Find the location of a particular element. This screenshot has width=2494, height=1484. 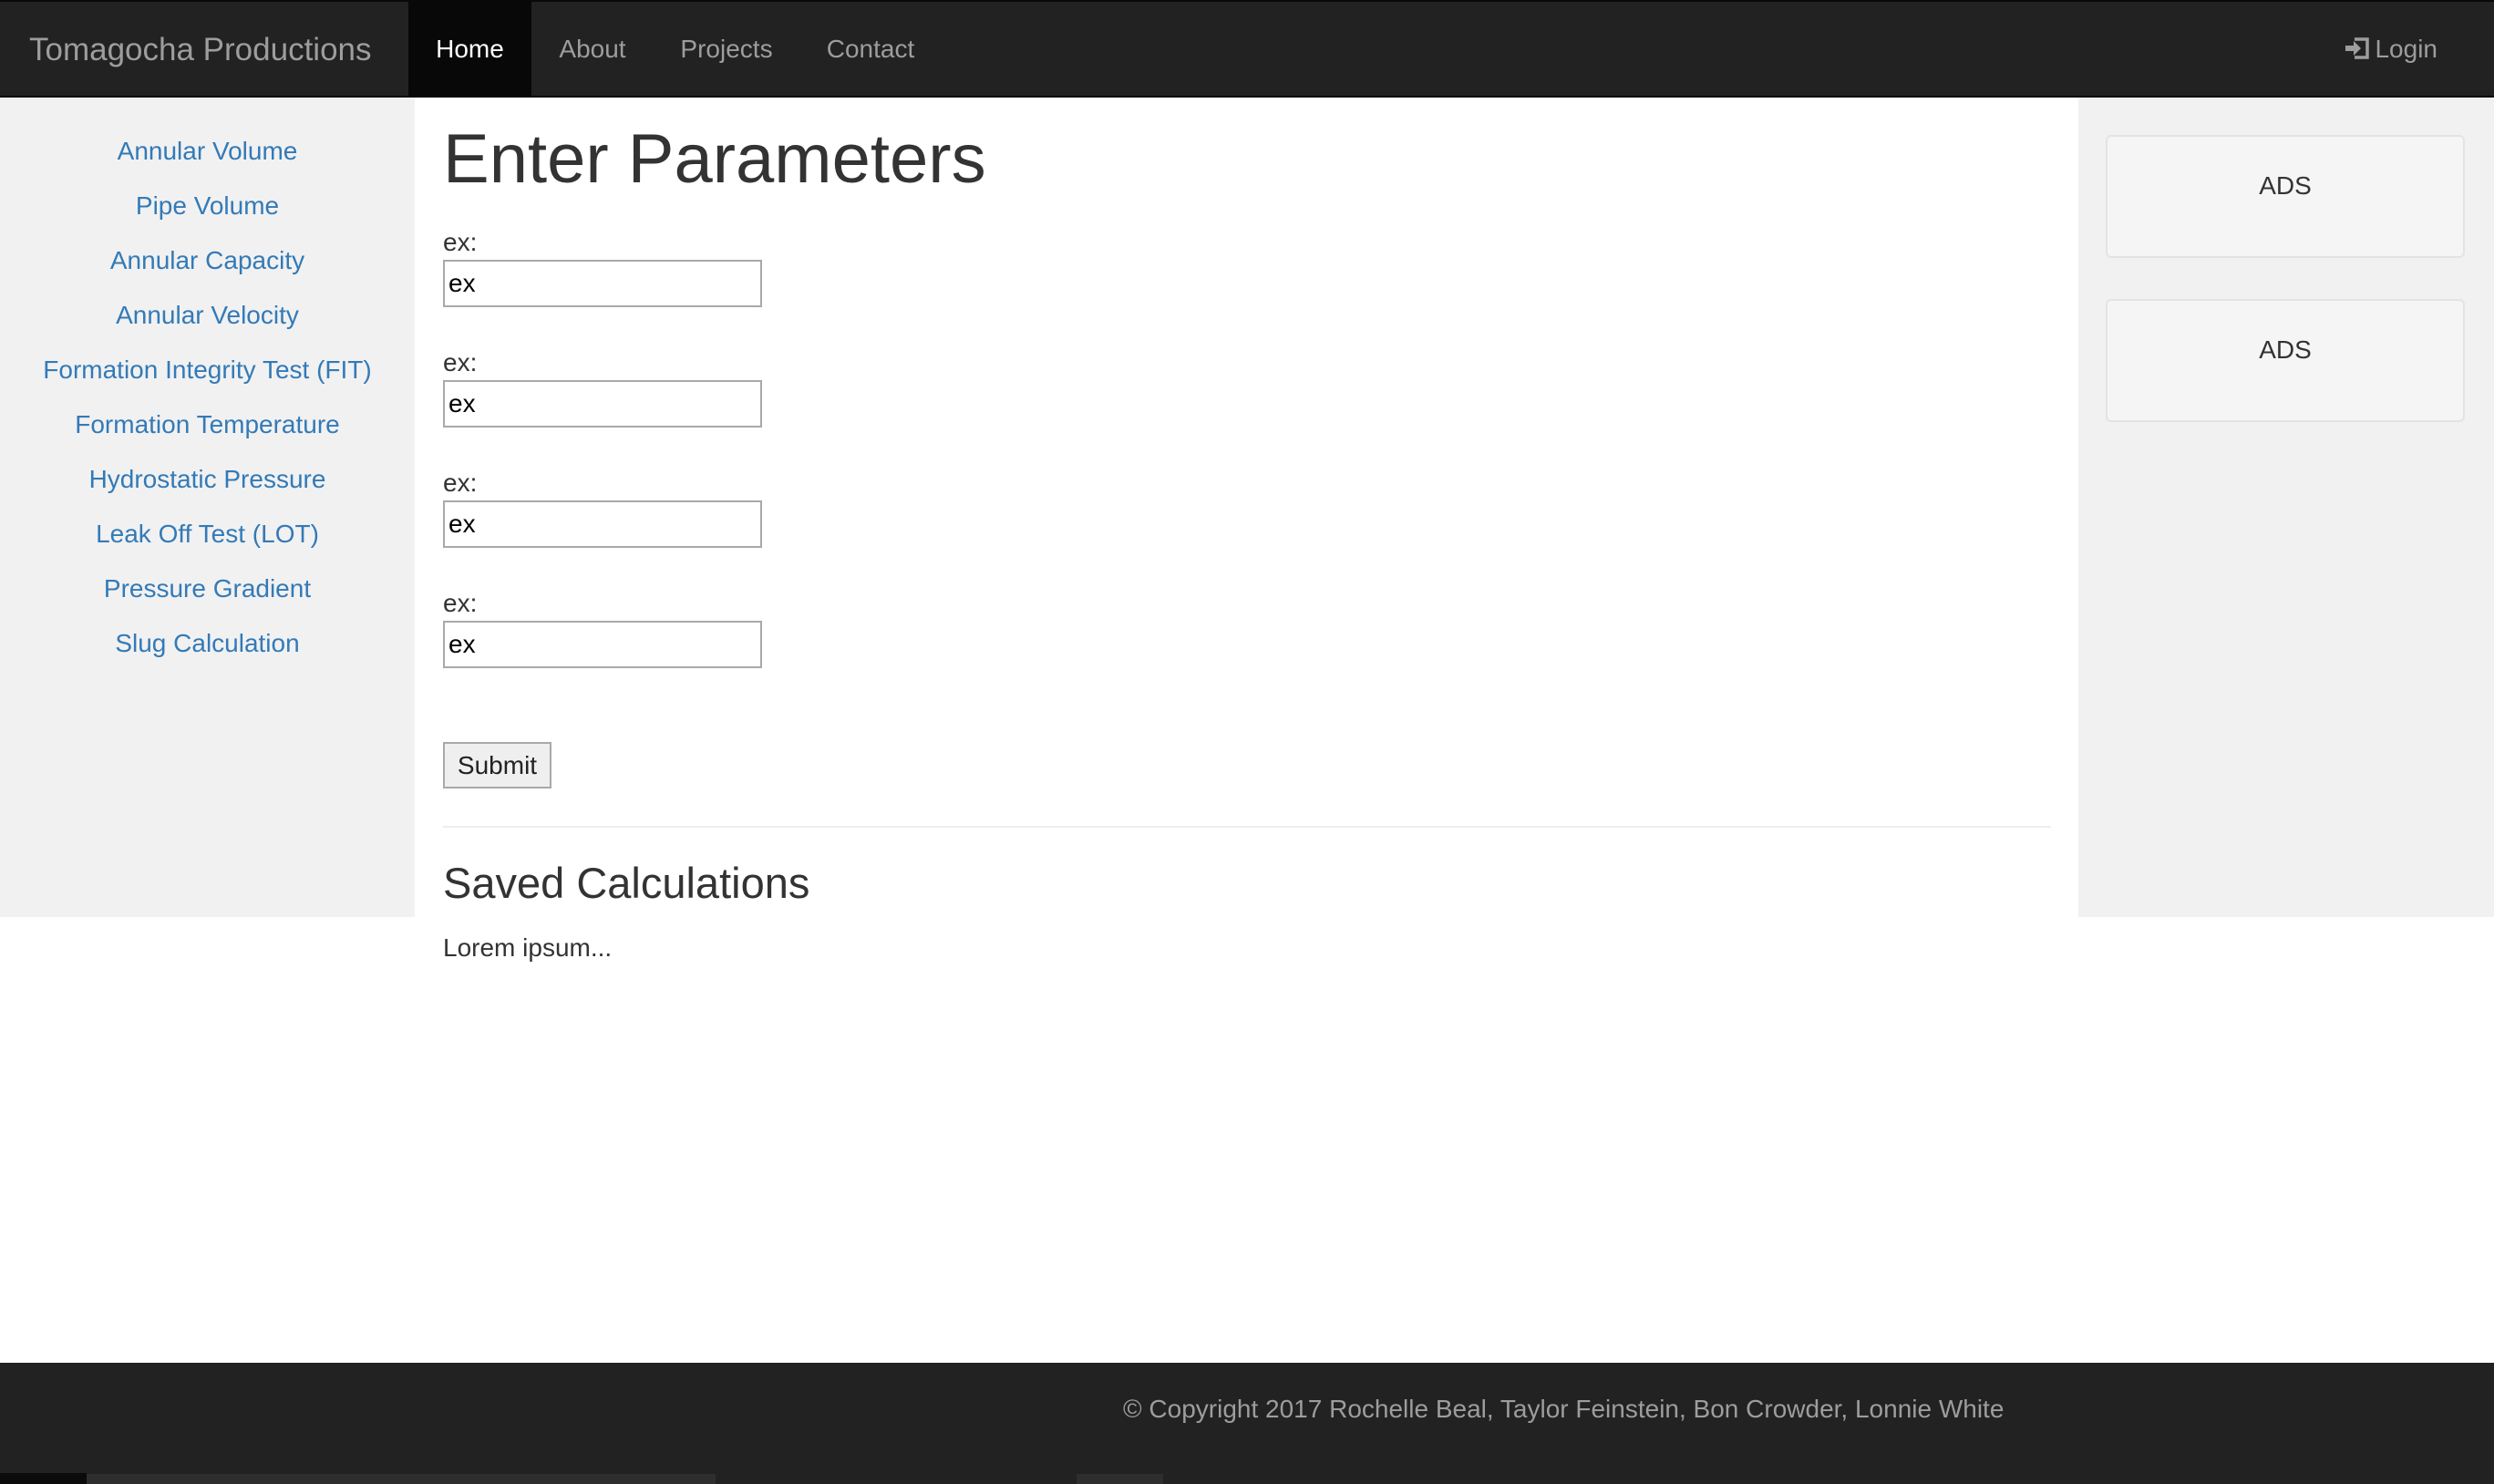

nav-item-projects: Projects is located at coordinates (727, 49).